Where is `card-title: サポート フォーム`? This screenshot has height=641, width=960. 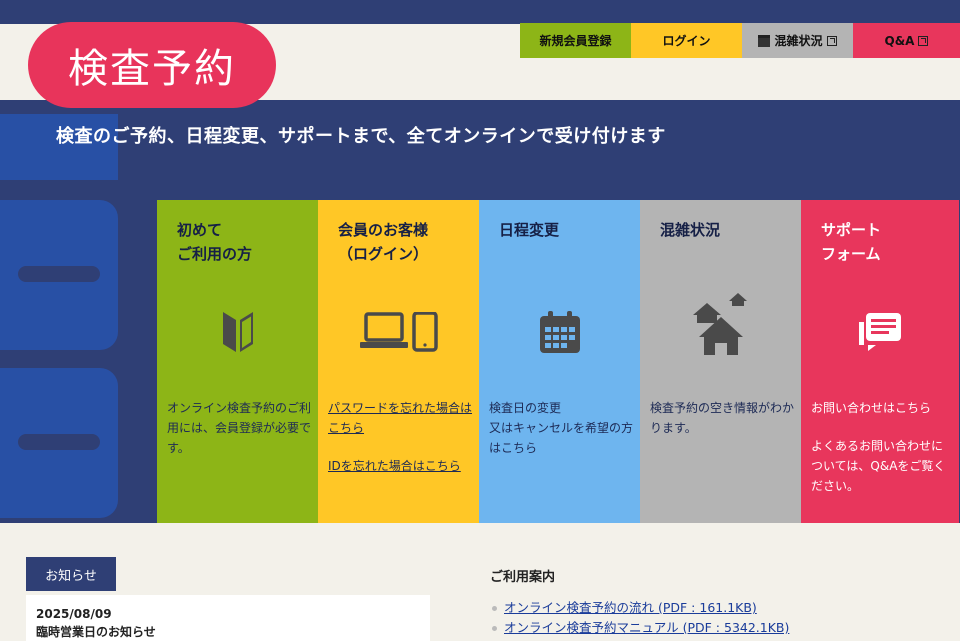 card-title: サポート フォーム is located at coordinates (851, 242).